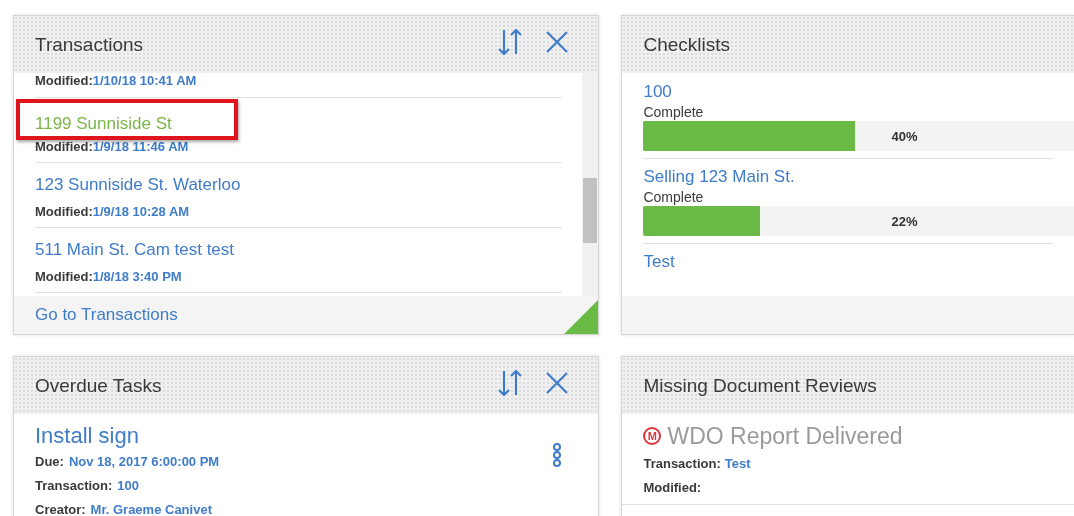 The height and width of the screenshot is (516, 1074). Describe the element at coordinates (686, 45) in the screenshot. I see `card-title: Checklists` at that location.